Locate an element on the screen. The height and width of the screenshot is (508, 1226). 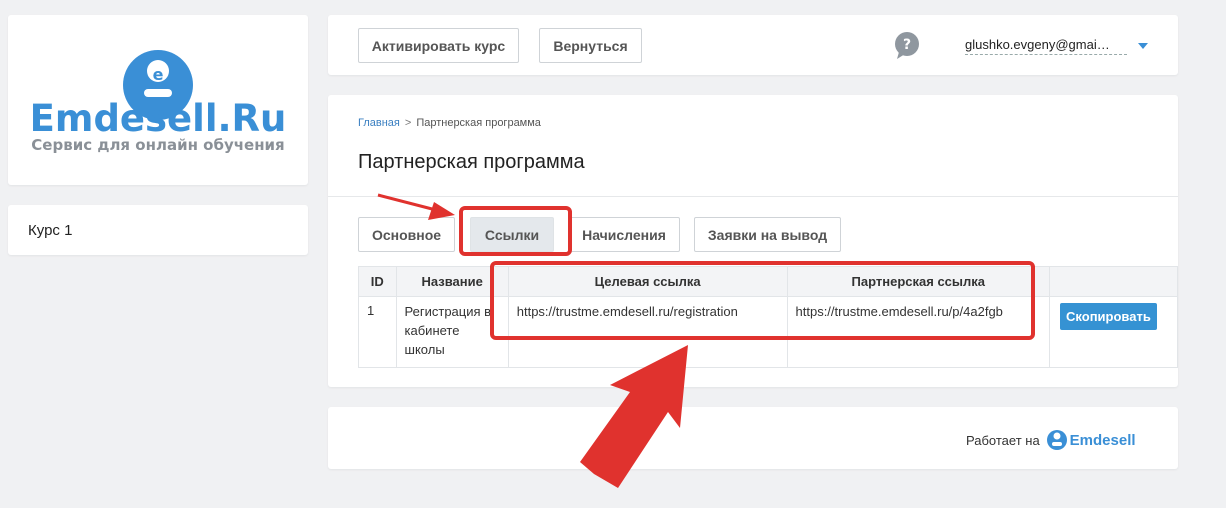
divider is located at coordinates (753, 196).